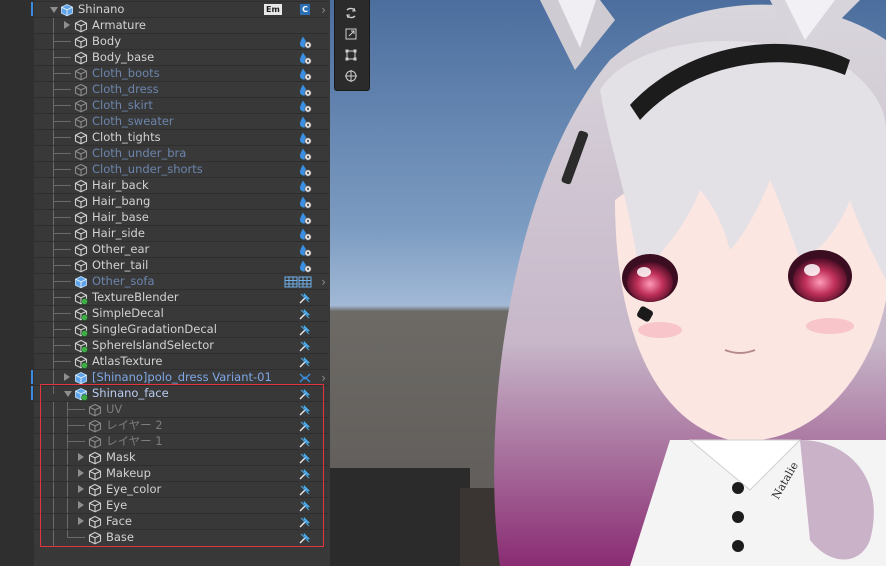 This screenshot has height=566, width=886. What do you see at coordinates (181, 153) in the screenshot?
I see `hierarchy-row: Cloth_under_bra` at bounding box center [181, 153].